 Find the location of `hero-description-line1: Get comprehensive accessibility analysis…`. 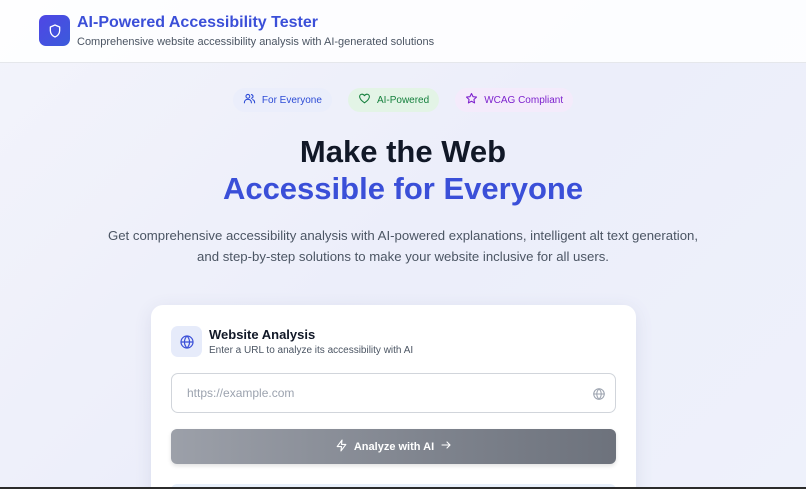

hero-description-line1: Get comprehensive accessibility analysis… is located at coordinates (403, 235).